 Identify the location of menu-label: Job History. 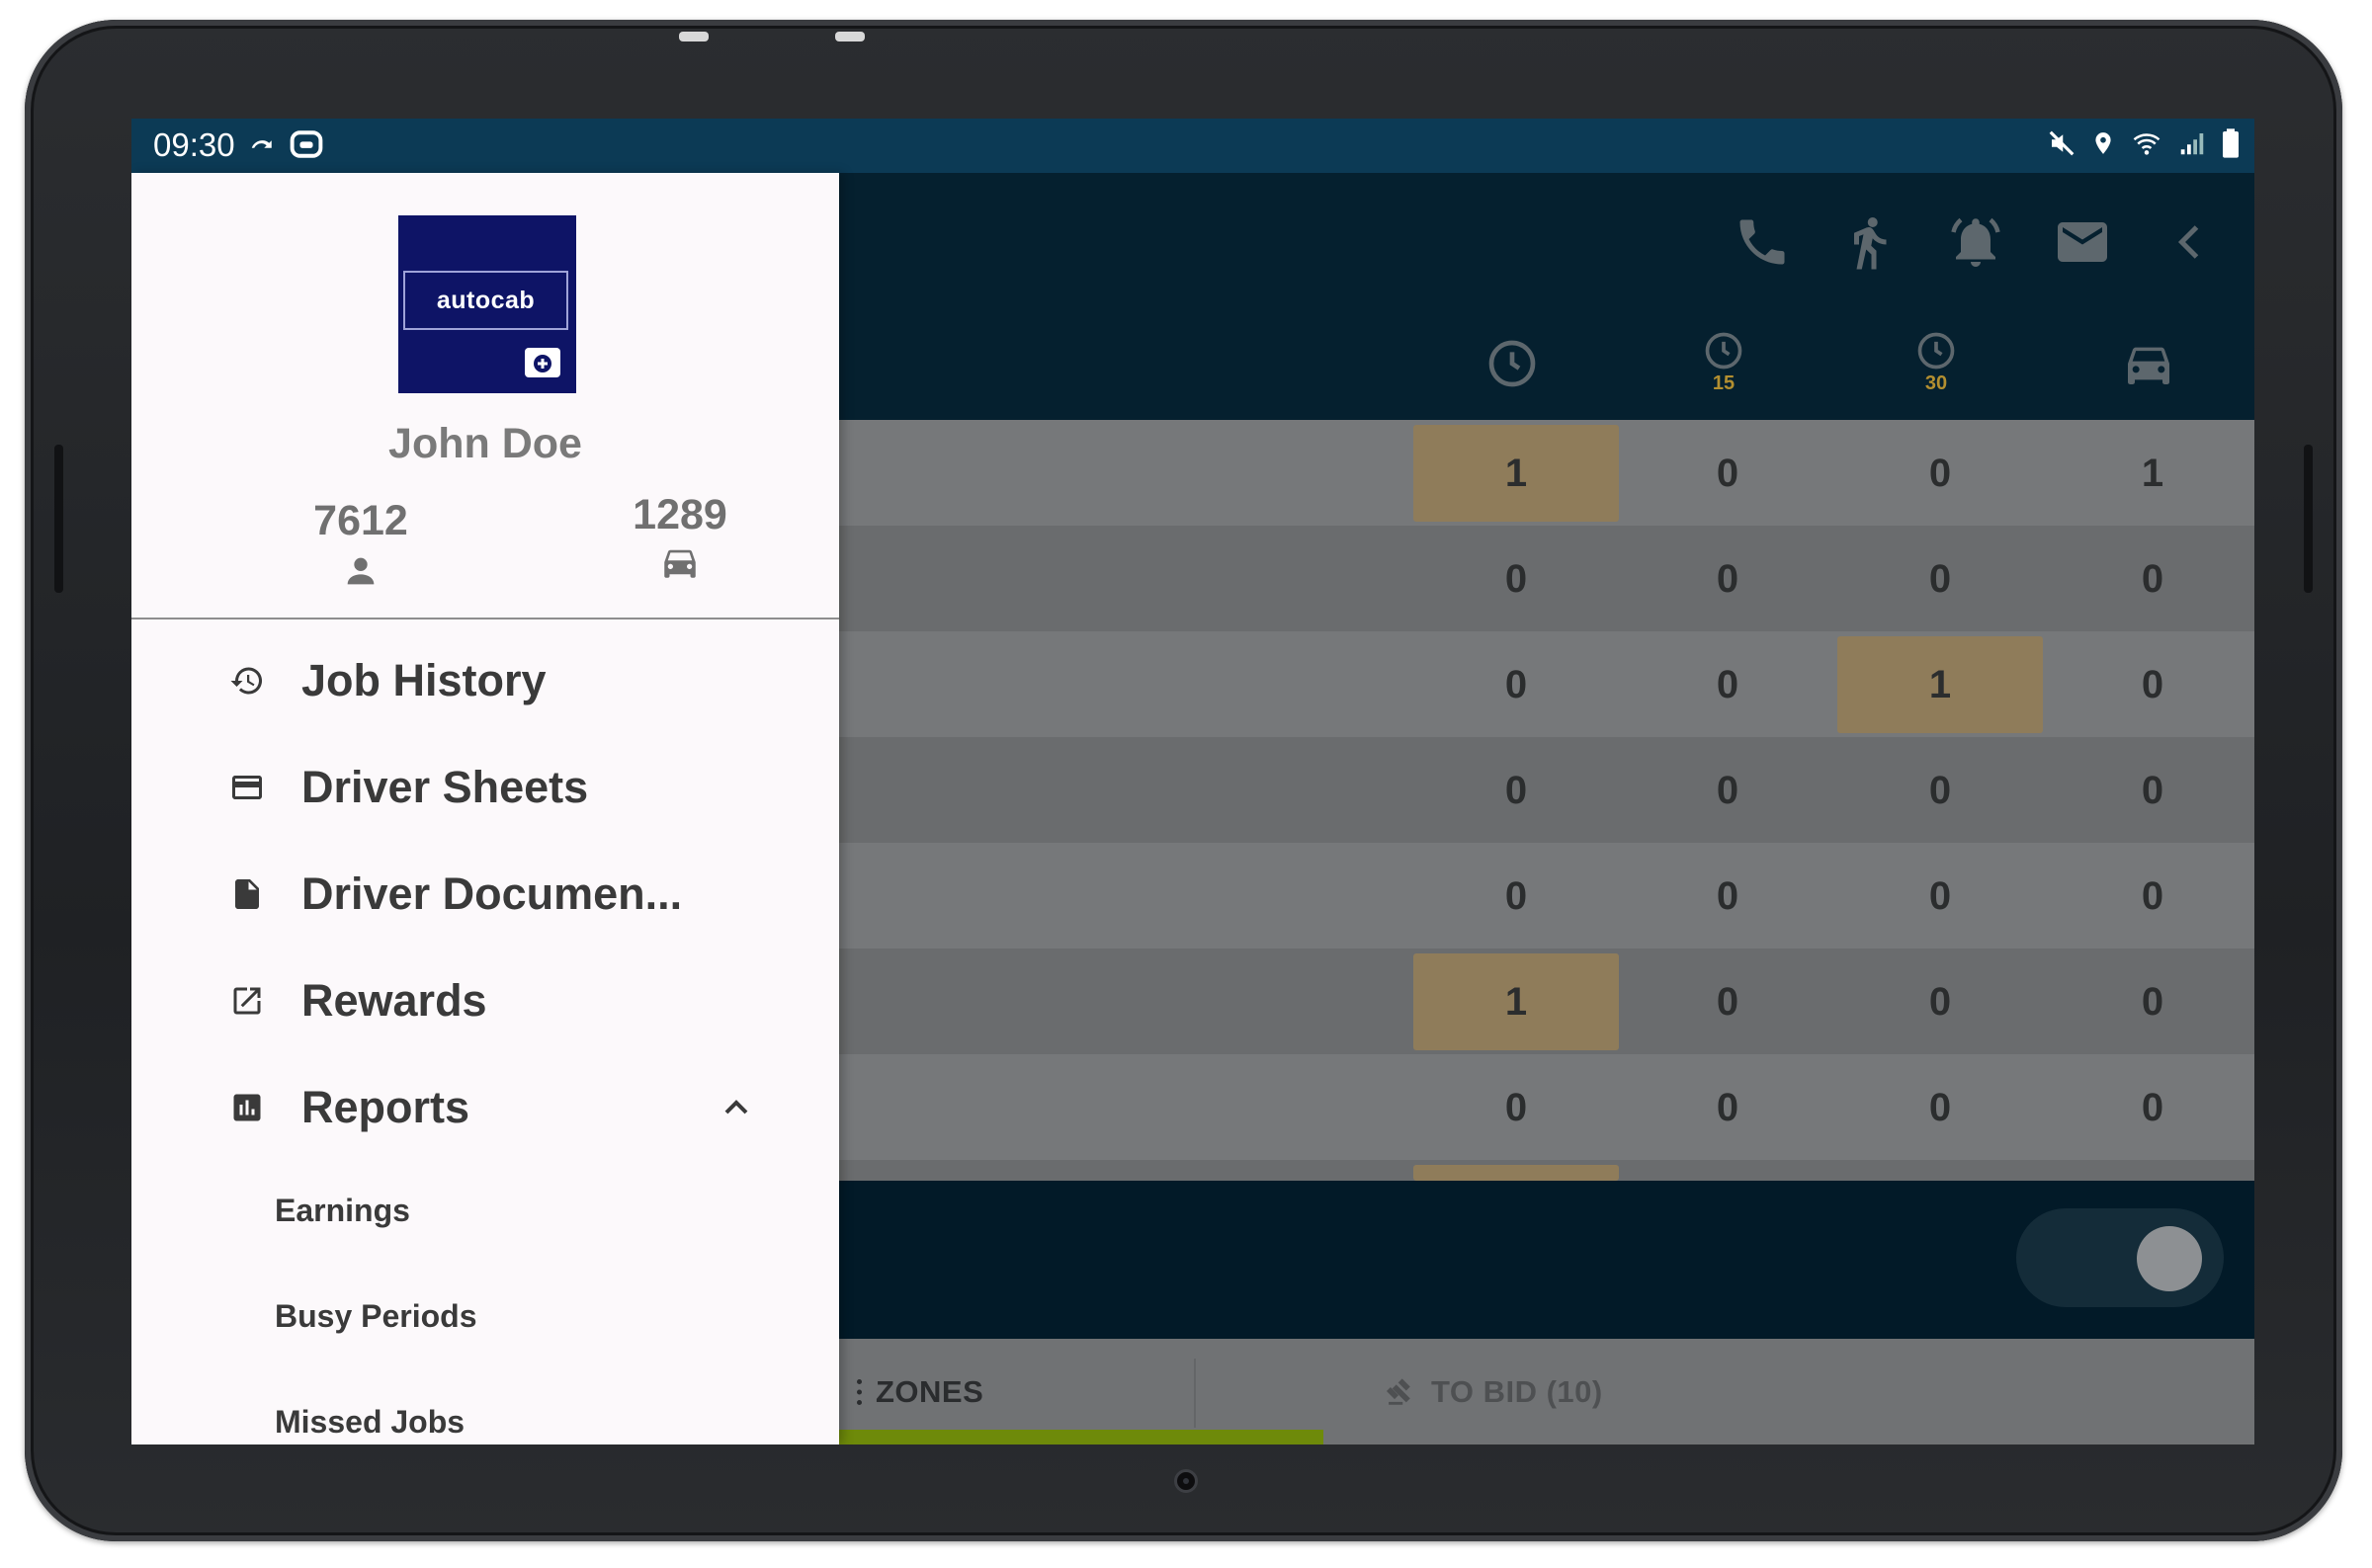
(424, 680).